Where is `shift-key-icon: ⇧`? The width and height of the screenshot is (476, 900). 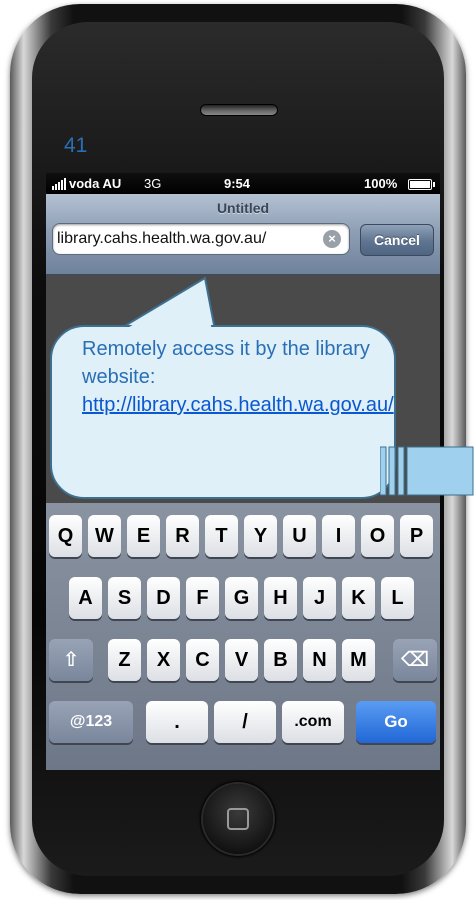
shift-key-icon: ⇧ is located at coordinates (71, 660).